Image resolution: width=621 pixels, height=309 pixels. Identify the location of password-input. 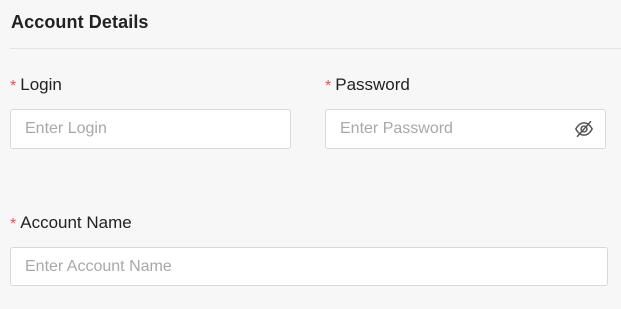
(465, 129).